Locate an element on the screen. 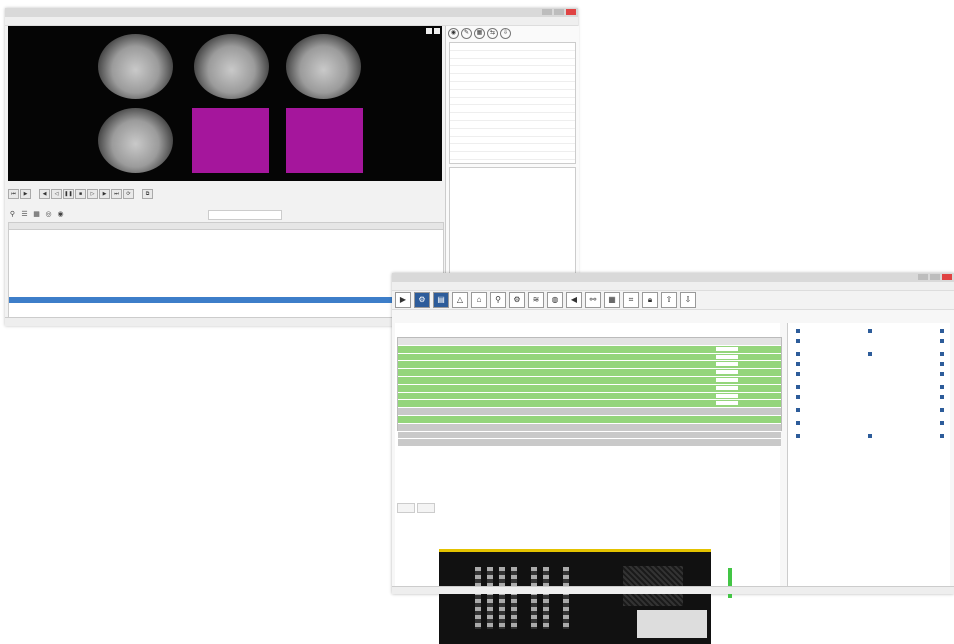 The height and width of the screenshot is (644, 954). share-icon: ⇆ is located at coordinates (492, 33).